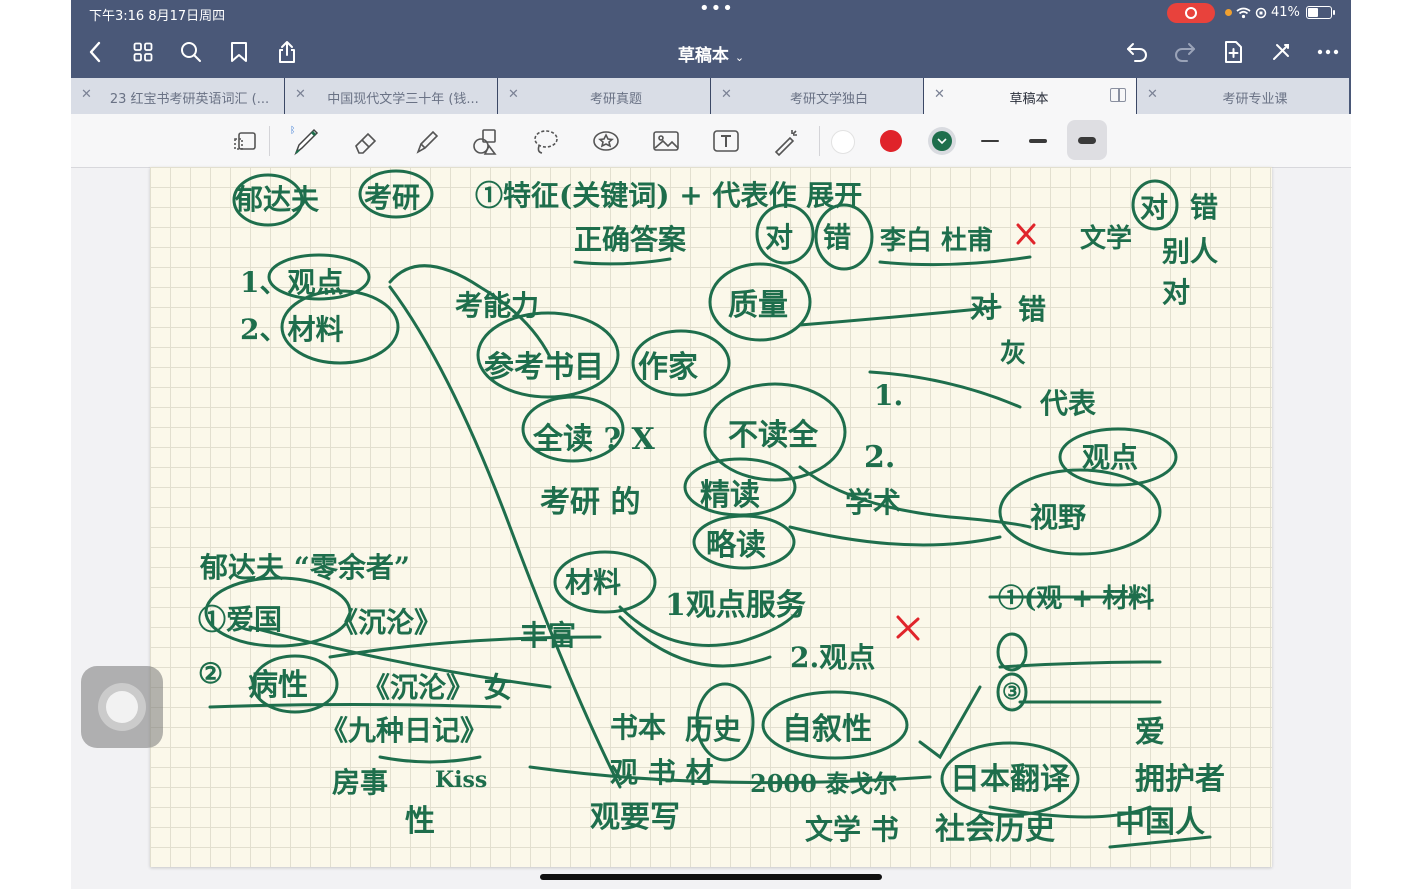  I want to click on note-word: 历史, so click(713, 729).